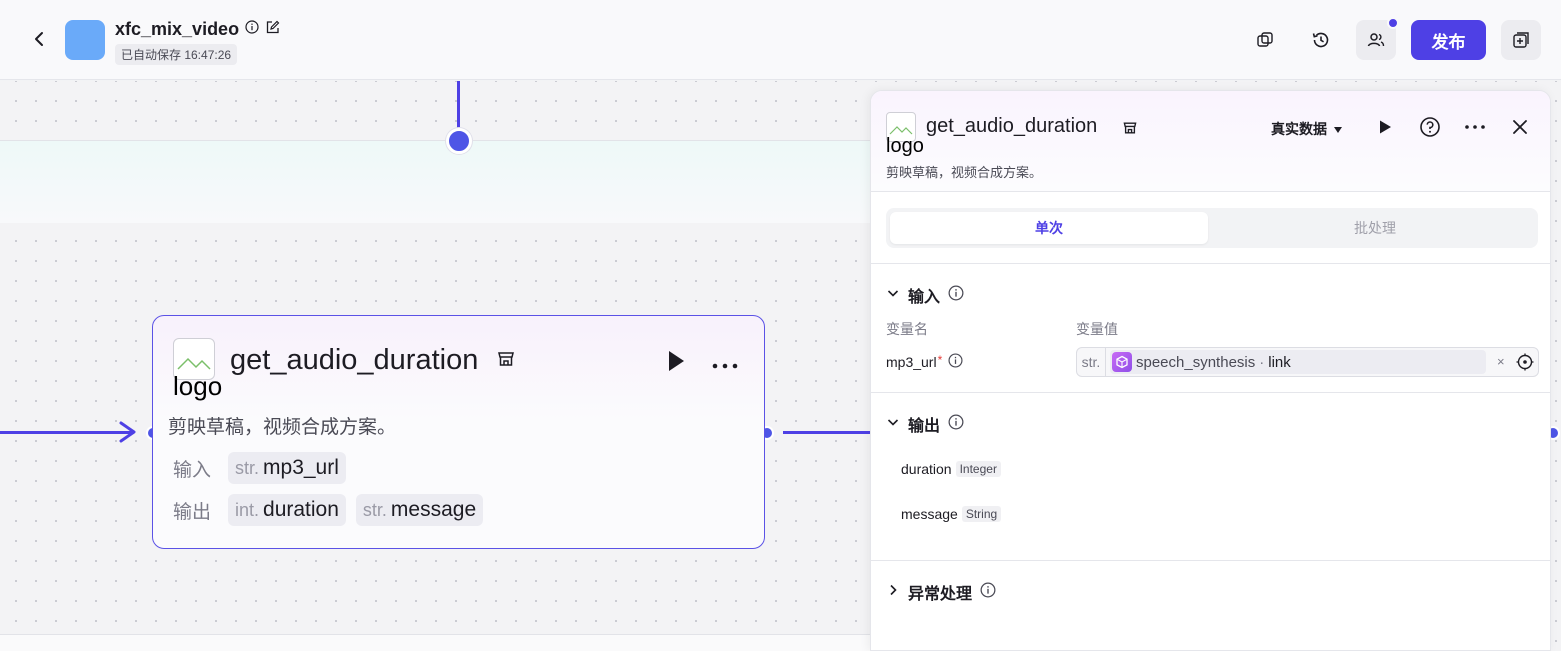  Describe the element at coordinates (1520, 127) in the screenshot. I see `close-icon` at that location.